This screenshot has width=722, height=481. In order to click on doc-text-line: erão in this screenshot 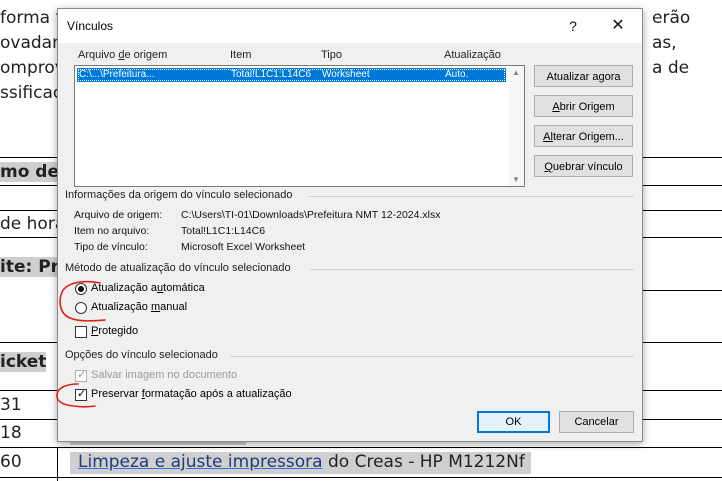, I will do `click(671, 18)`.